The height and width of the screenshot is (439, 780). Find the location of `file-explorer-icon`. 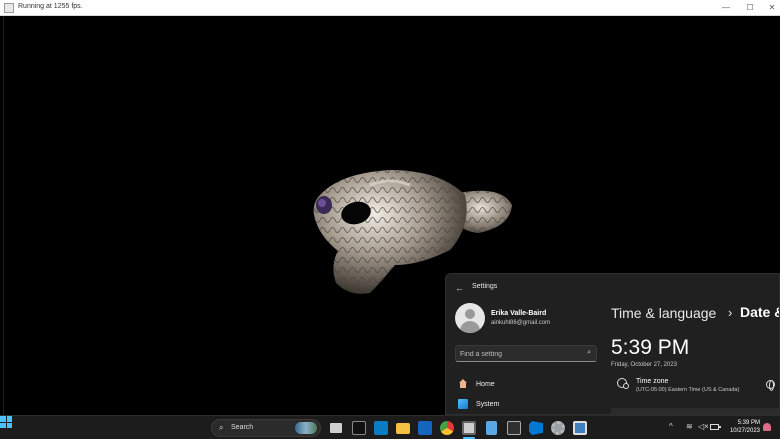

file-explorer-icon is located at coordinates (403, 428).